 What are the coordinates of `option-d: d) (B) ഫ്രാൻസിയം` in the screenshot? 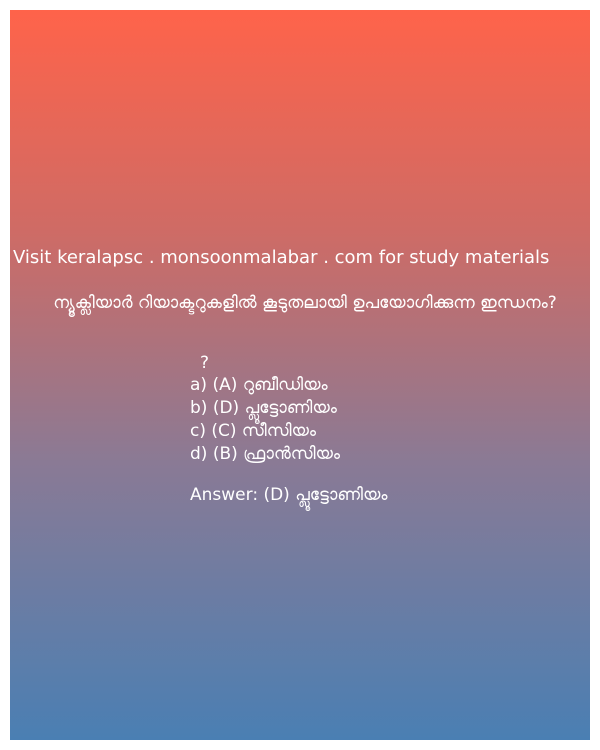 It's located at (265, 454).